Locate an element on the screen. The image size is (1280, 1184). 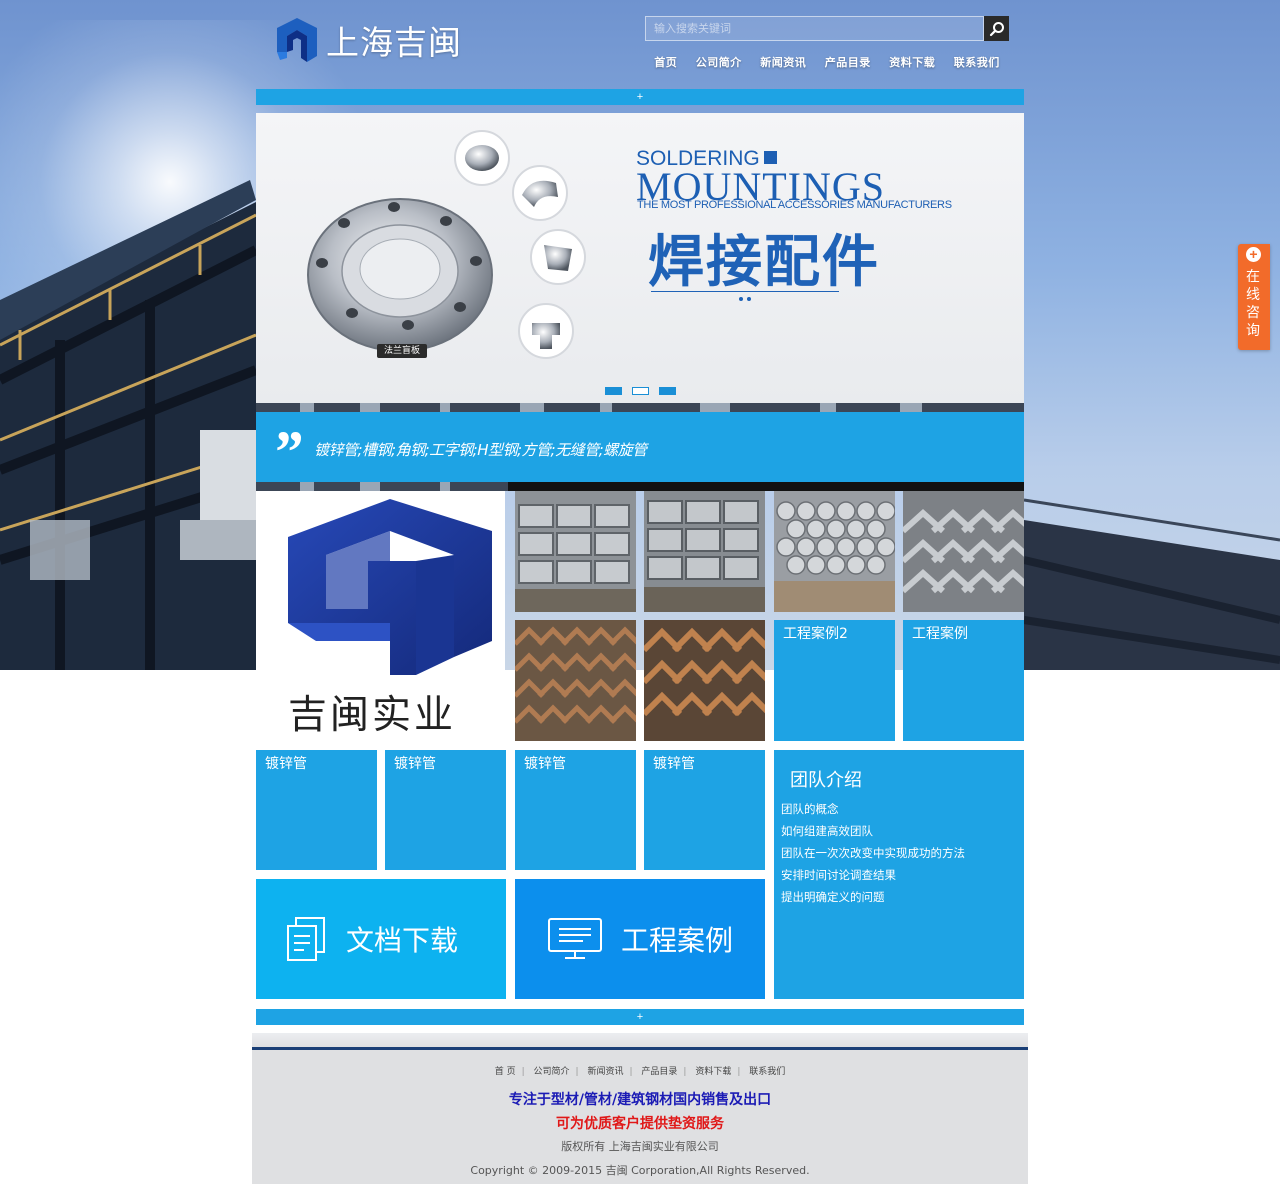
team-intro-item: 安排时间讨论调查结果 is located at coordinates (873, 875).